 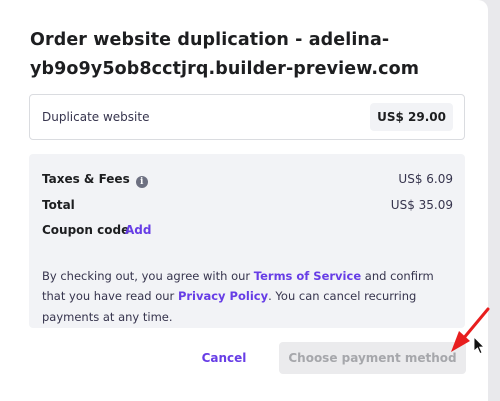 I want to click on coupon-label: Coupon code, so click(x=86, y=230).